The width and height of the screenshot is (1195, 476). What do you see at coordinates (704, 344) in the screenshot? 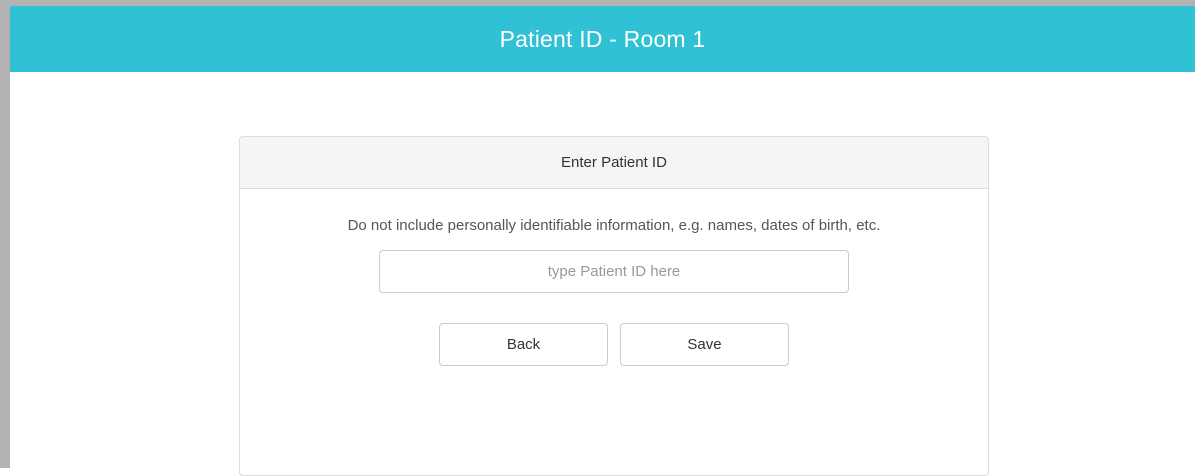
I see `save-button: Save` at bounding box center [704, 344].